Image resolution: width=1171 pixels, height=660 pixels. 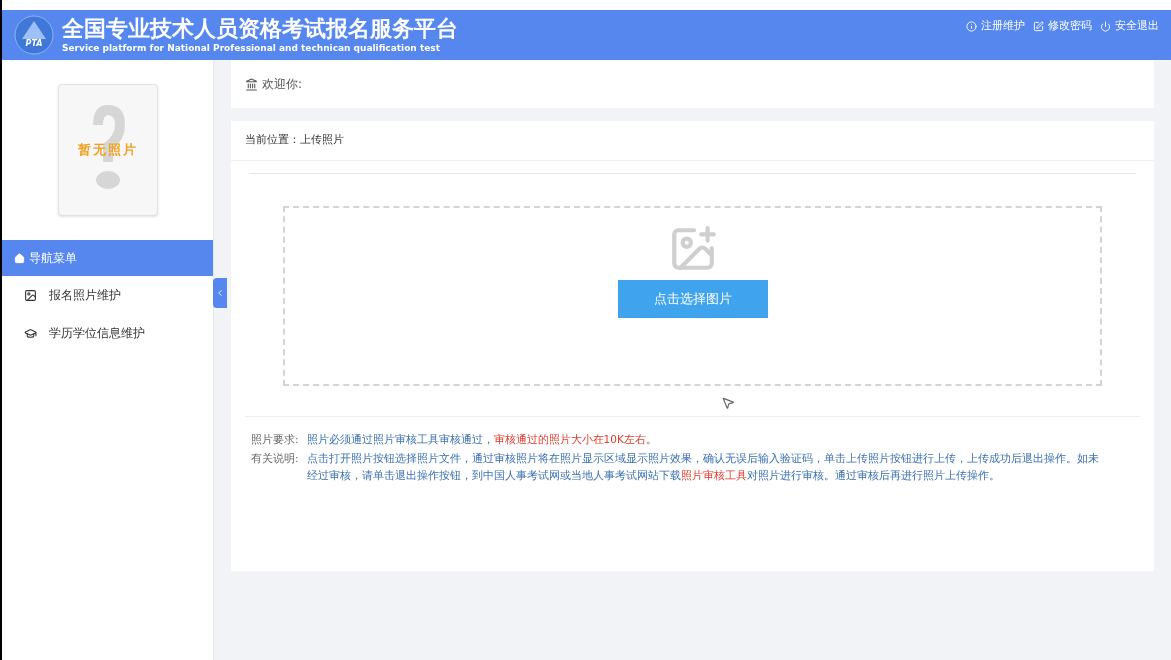 I want to click on graduation-cap-icon, so click(x=30, y=333).